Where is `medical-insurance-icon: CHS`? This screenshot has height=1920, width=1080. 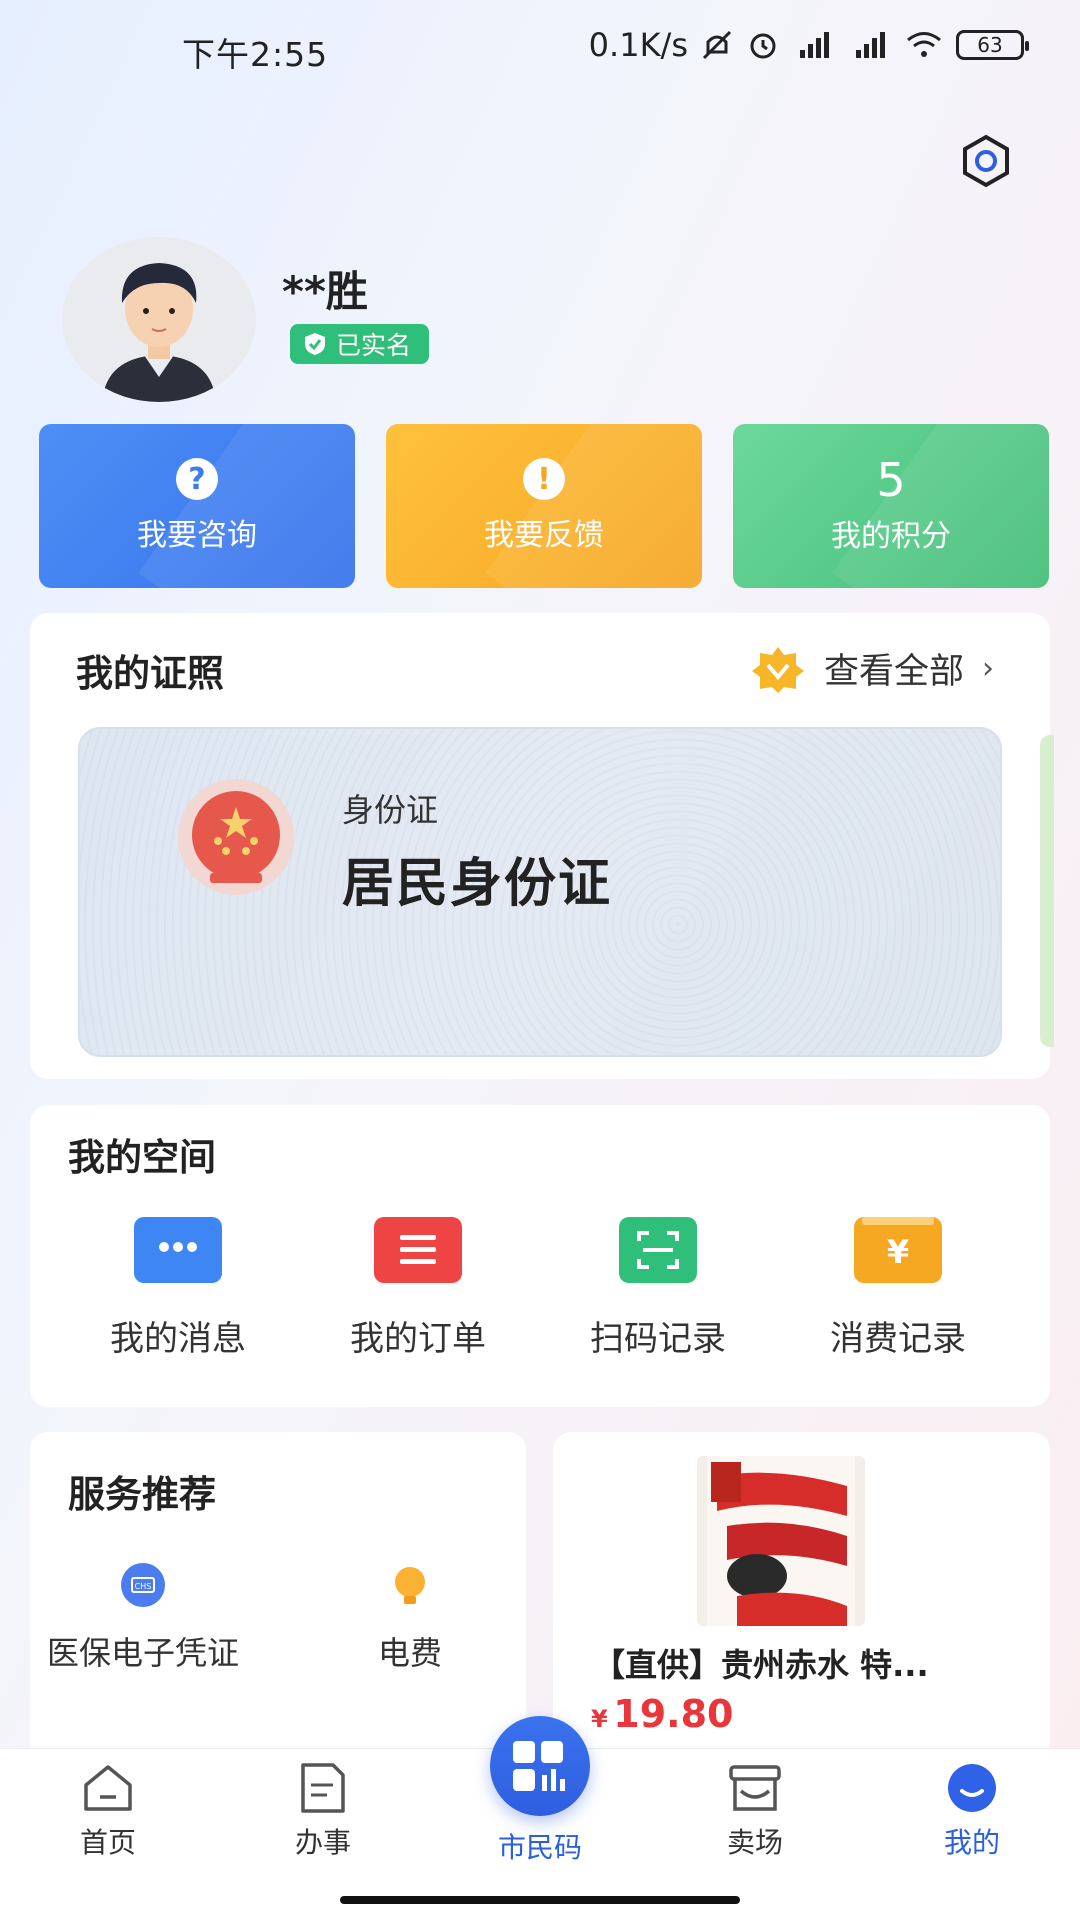
medical-insurance-icon: CHS is located at coordinates (143, 1585).